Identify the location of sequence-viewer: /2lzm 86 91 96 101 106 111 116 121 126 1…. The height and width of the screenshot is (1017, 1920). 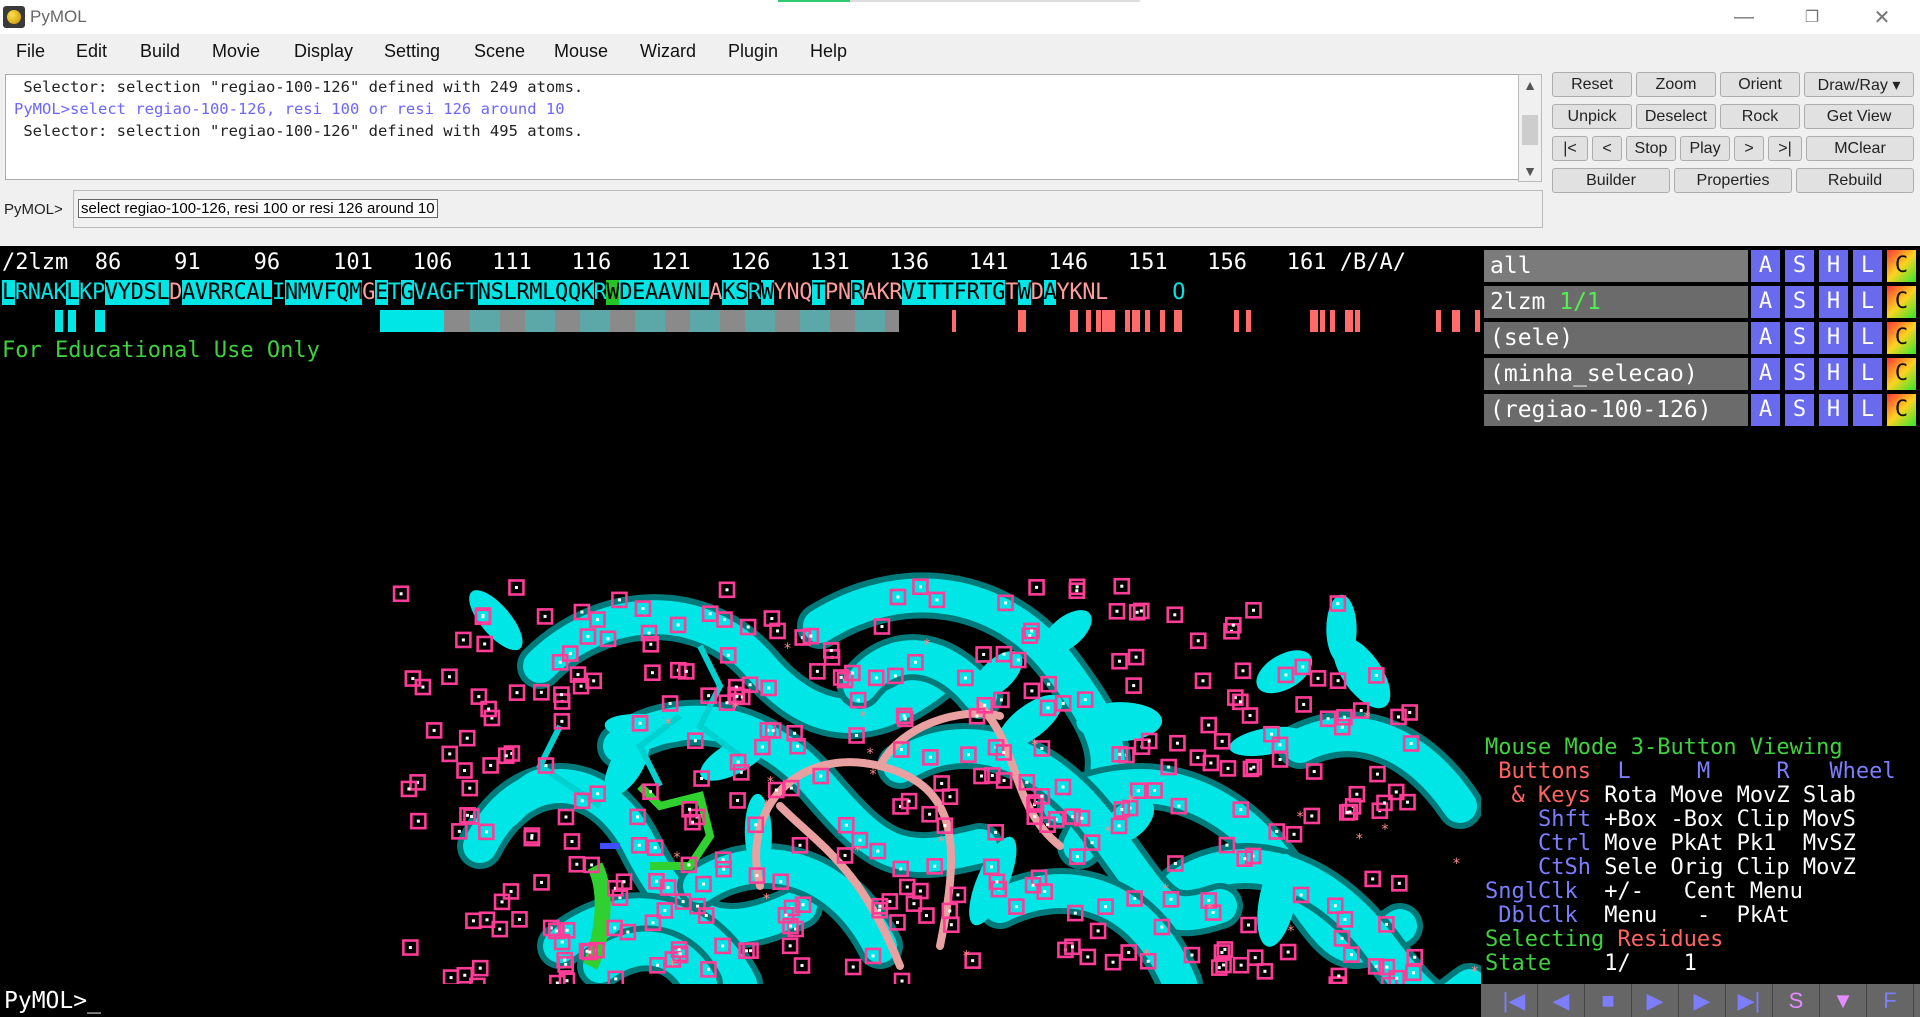
(740, 294).